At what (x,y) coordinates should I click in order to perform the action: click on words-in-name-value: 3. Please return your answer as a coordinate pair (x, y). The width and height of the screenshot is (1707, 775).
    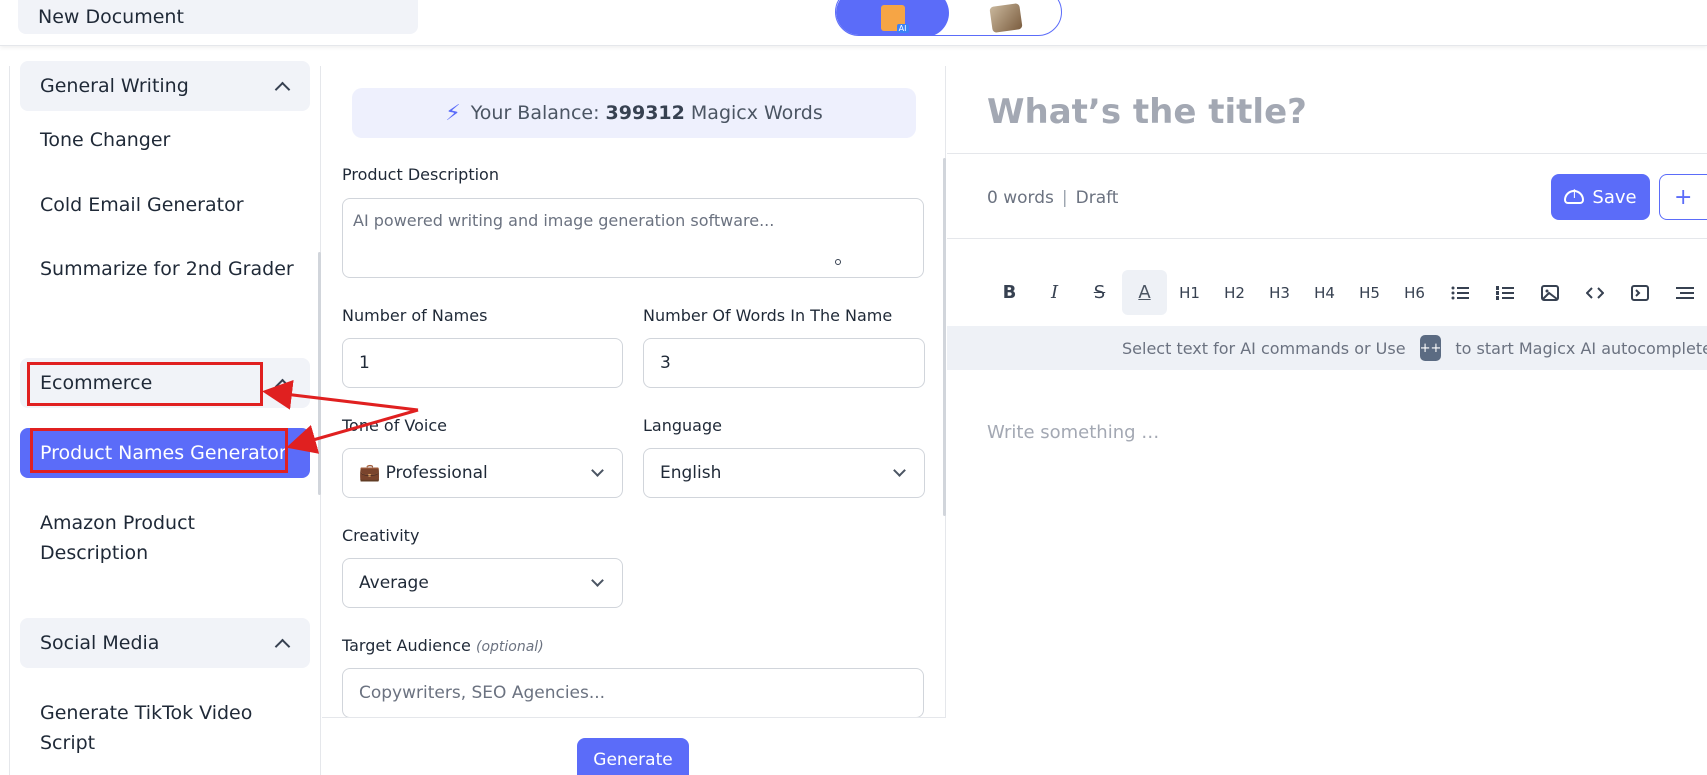
    Looking at the image, I should click on (665, 363).